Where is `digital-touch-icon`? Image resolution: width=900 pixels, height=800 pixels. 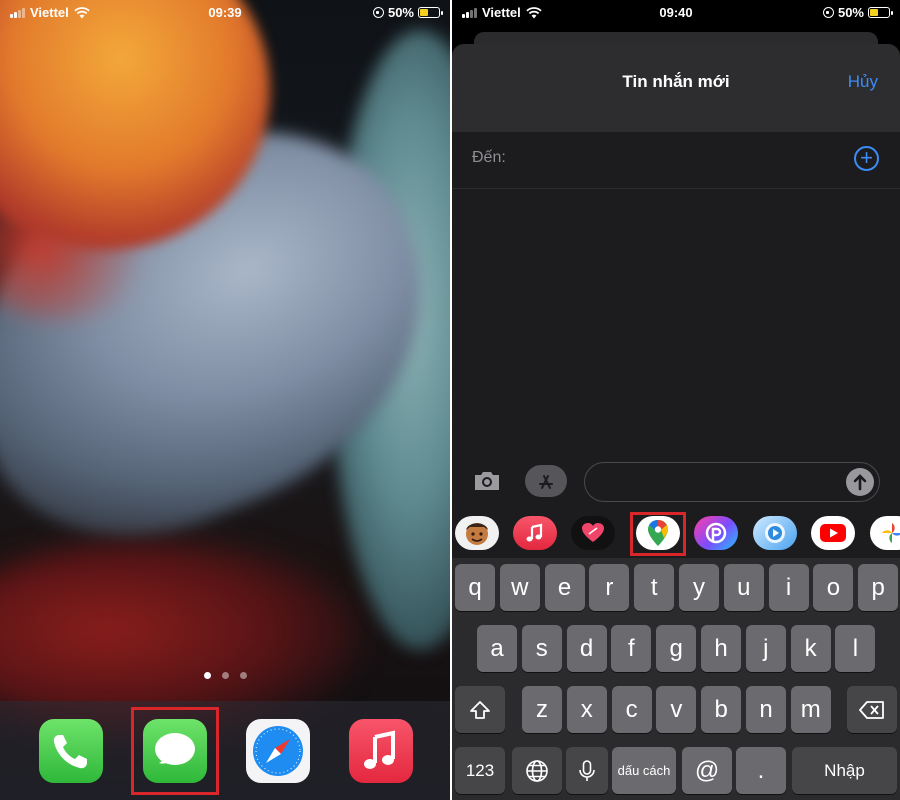
digital-touch-icon is located at coordinates (593, 533).